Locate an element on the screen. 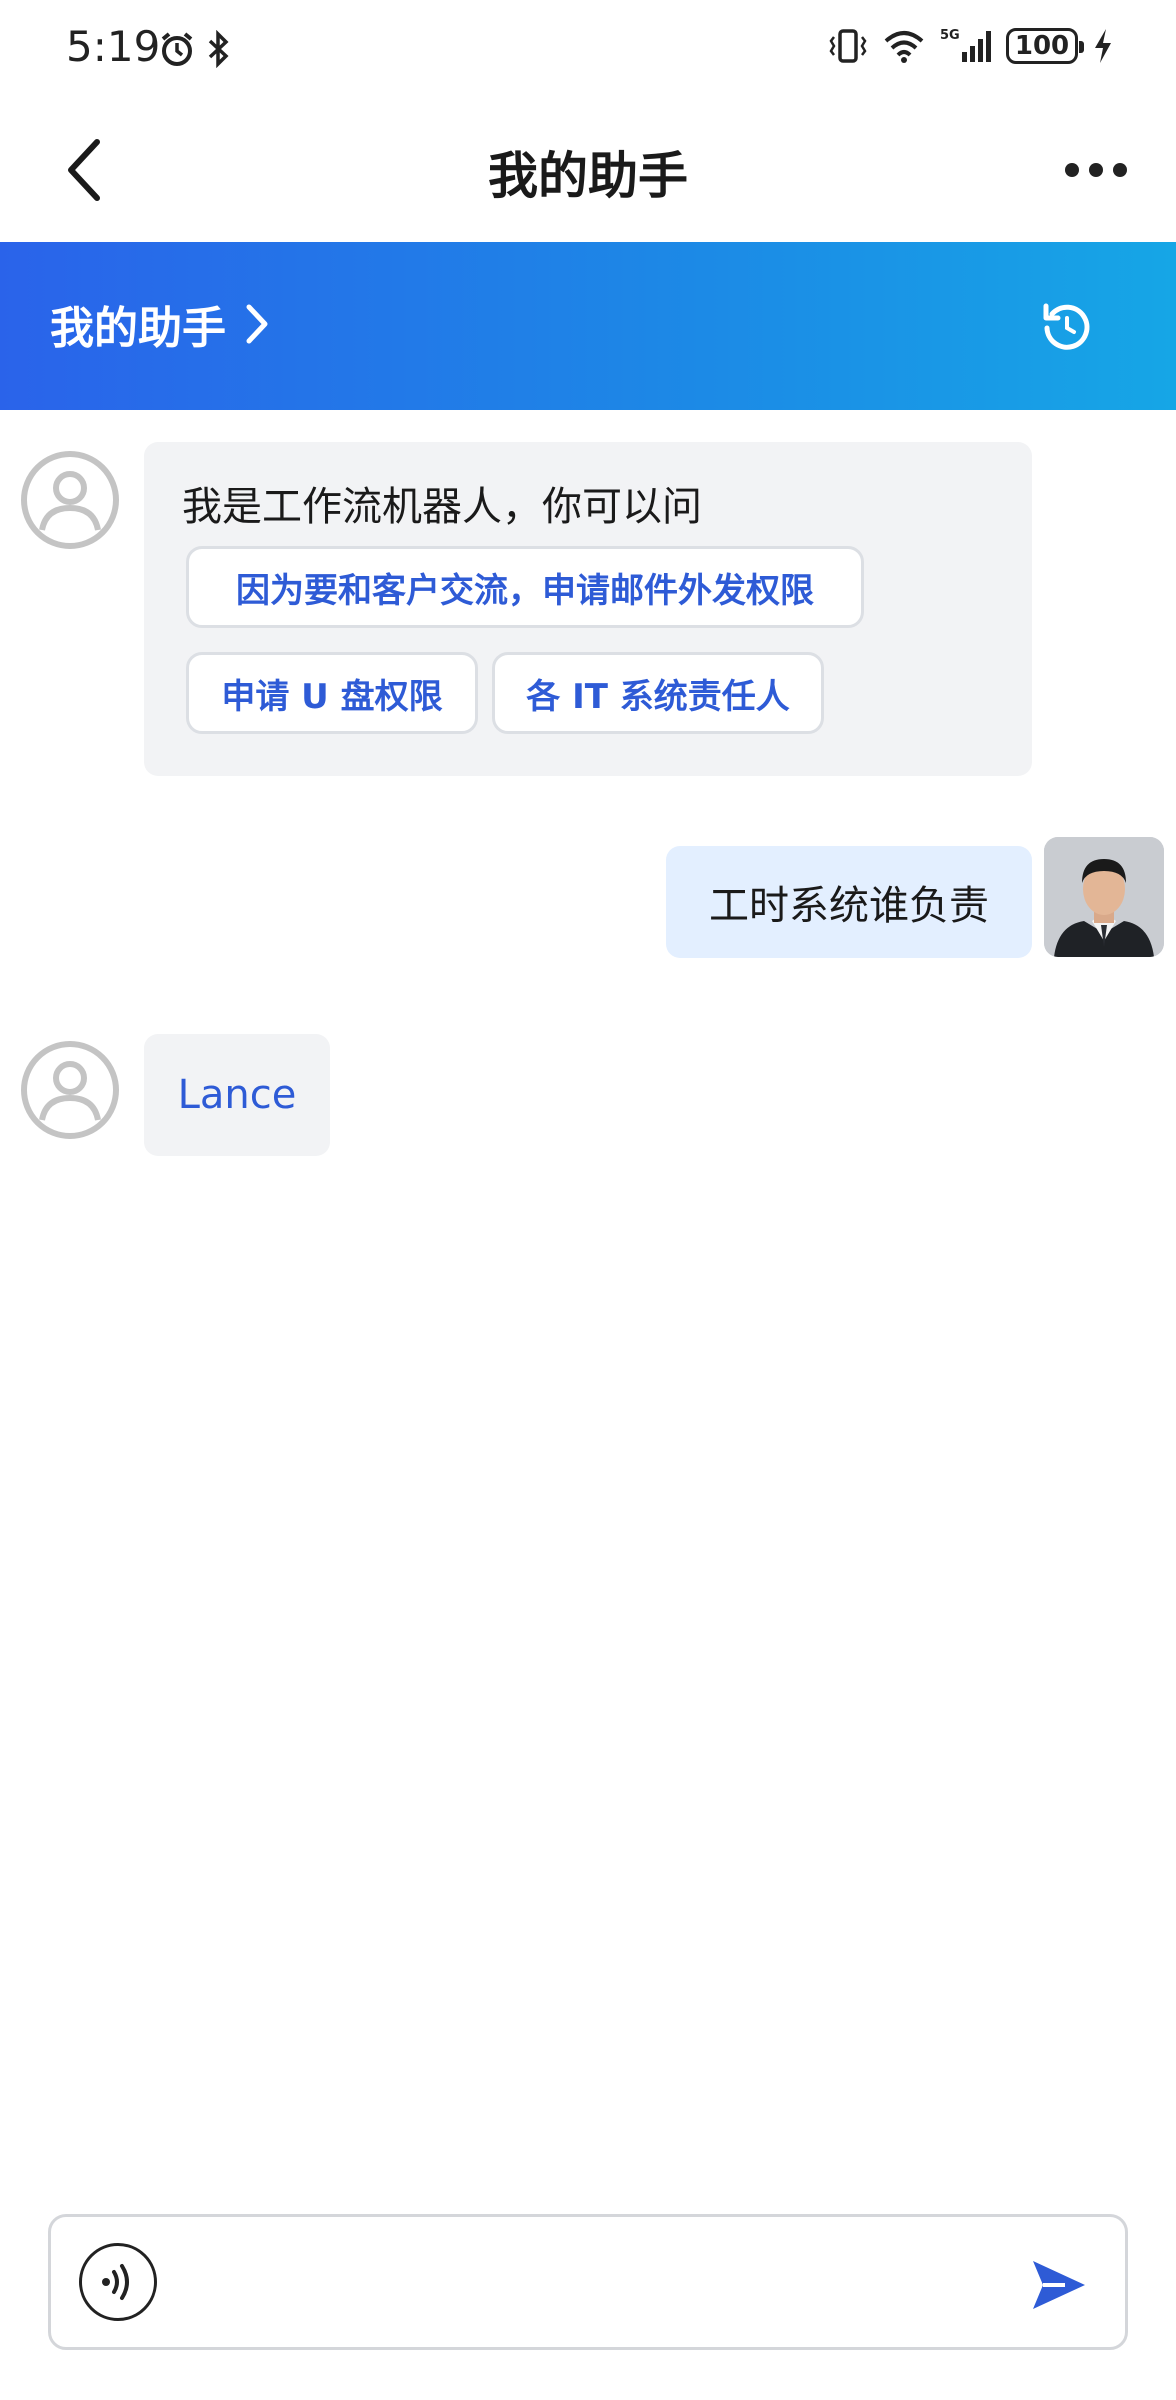 The width and height of the screenshot is (1176, 2400). refresh-icon is located at coordinates (1067, 327).